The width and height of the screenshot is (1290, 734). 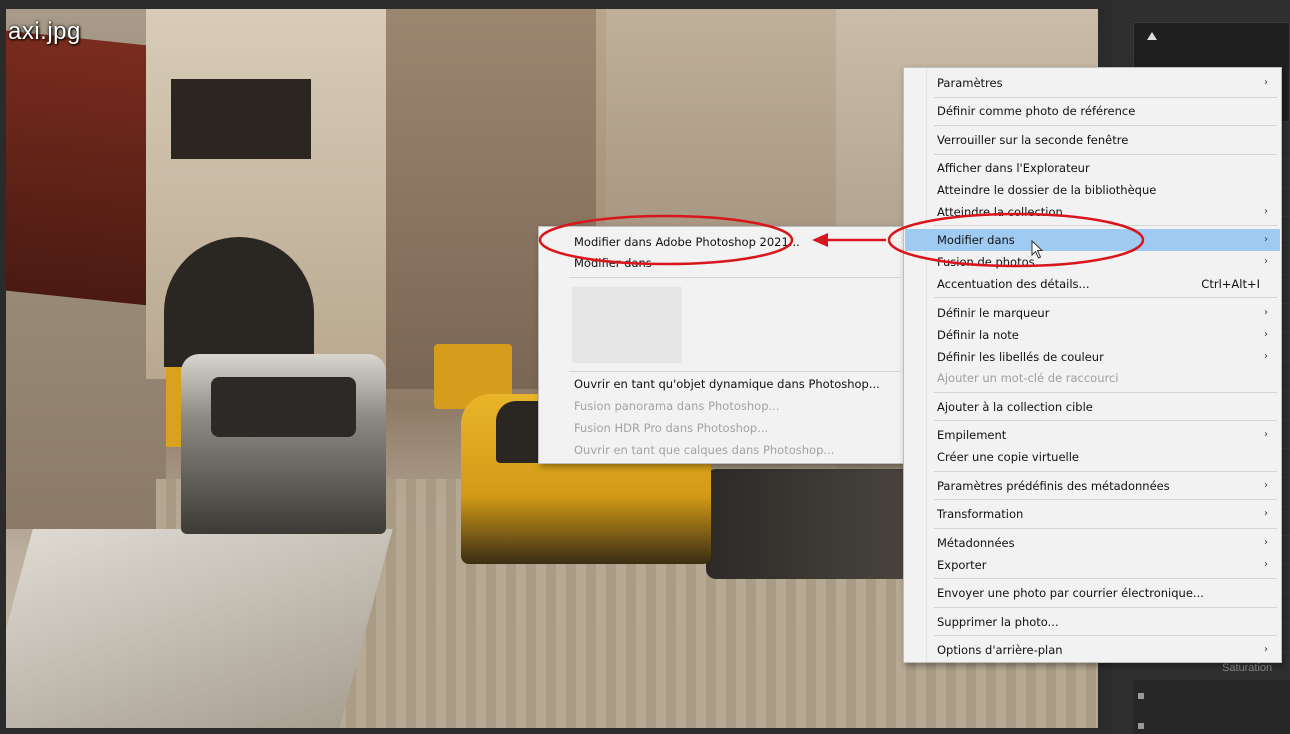 I want to click on menu-item-label: Transformation, so click(x=980, y=514).